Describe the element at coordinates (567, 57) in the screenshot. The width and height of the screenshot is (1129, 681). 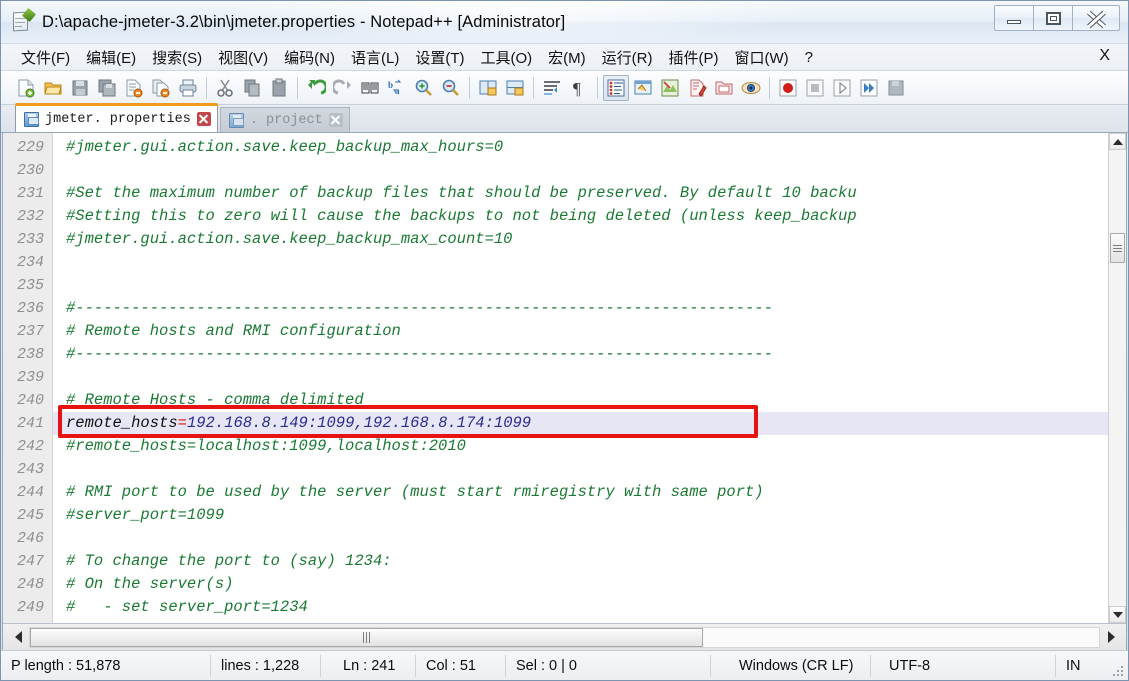
I see `menu-macro: 宏(M)` at that location.